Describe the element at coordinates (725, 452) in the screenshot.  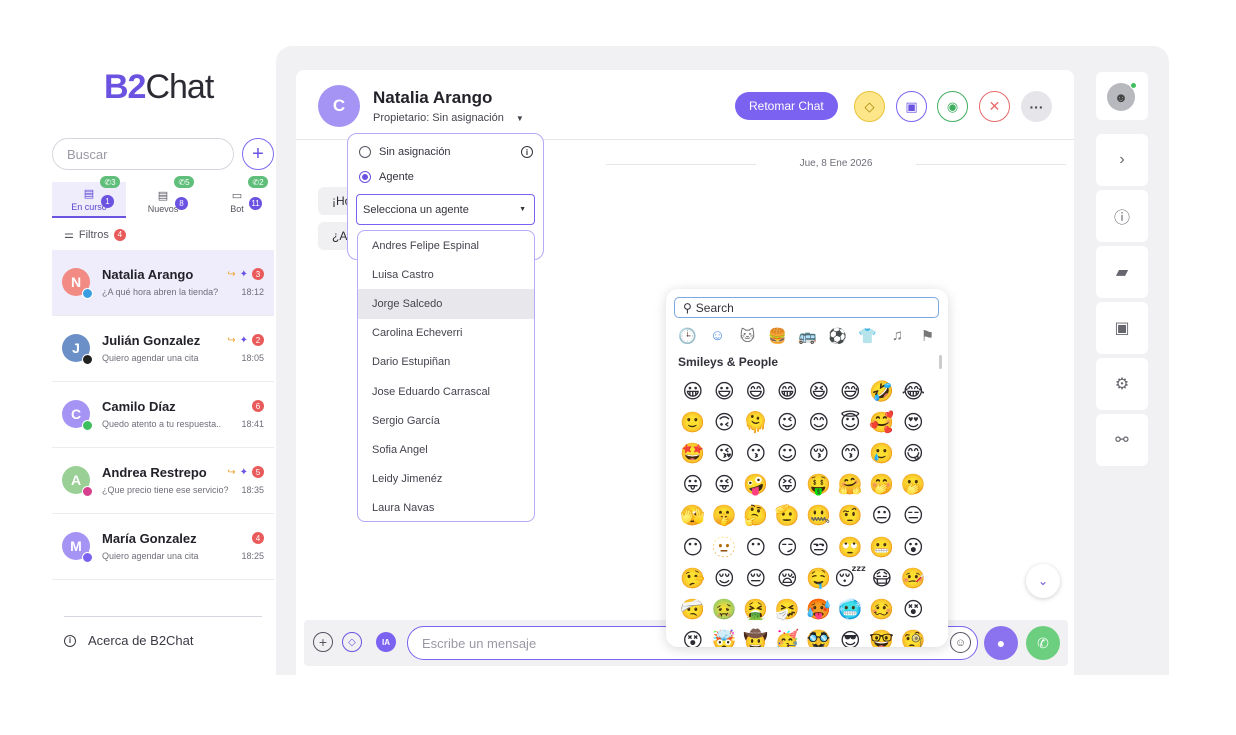
I see `emoji-option: 😘` at that location.